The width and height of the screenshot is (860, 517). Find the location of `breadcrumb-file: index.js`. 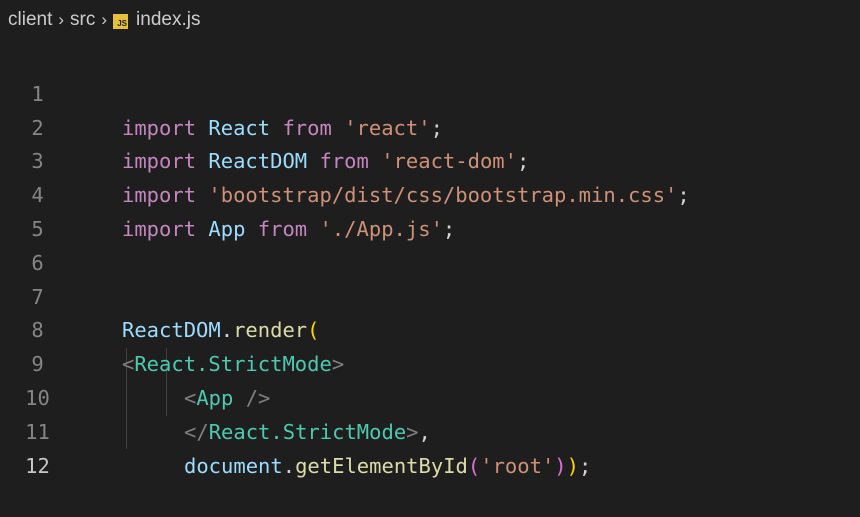

breadcrumb-file: index.js is located at coordinates (168, 20).